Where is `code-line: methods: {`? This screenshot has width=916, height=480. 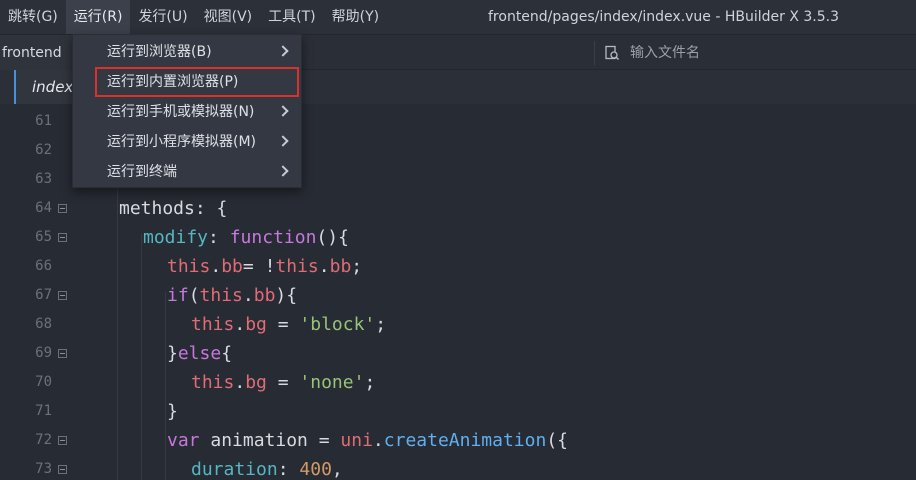
code-line: methods: { is located at coordinates (173, 208).